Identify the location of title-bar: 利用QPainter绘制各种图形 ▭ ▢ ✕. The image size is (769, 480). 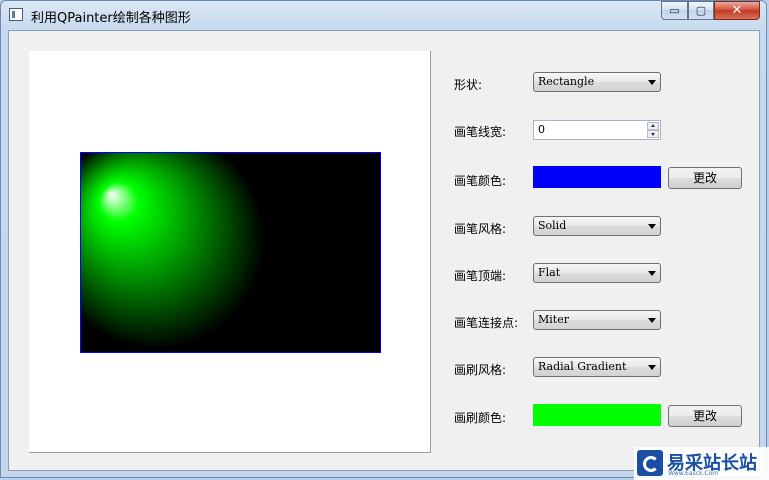
(383, 15).